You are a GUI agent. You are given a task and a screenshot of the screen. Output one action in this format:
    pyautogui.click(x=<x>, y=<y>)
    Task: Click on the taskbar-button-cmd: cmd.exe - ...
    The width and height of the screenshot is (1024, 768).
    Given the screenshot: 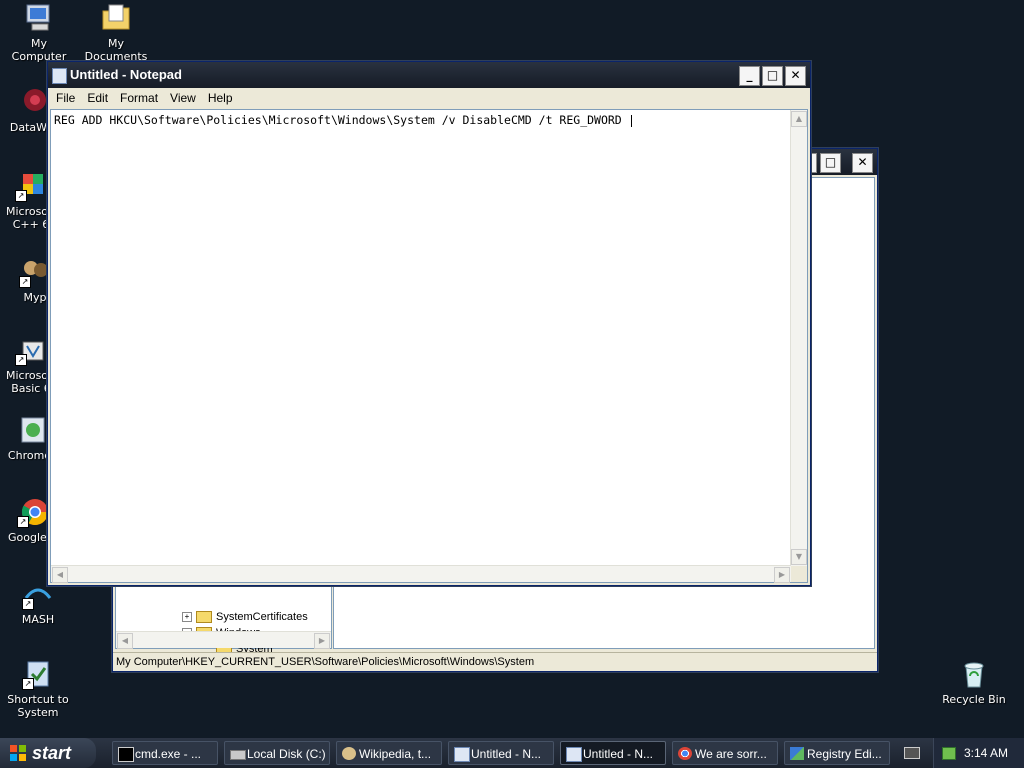 What is the action you would take?
    pyautogui.click(x=165, y=753)
    